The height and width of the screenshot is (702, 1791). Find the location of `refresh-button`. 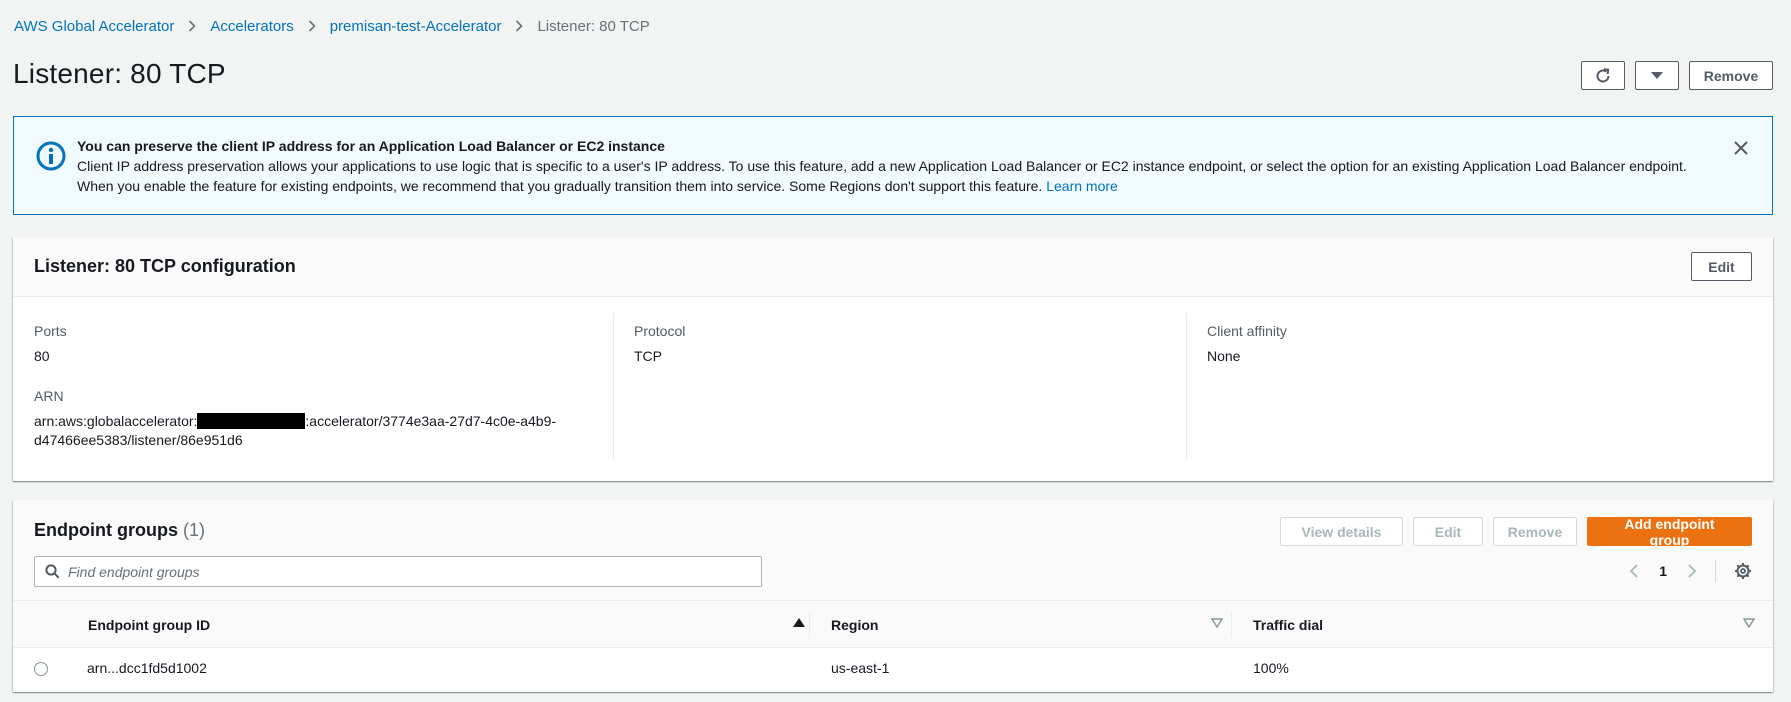

refresh-button is located at coordinates (1603, 75).